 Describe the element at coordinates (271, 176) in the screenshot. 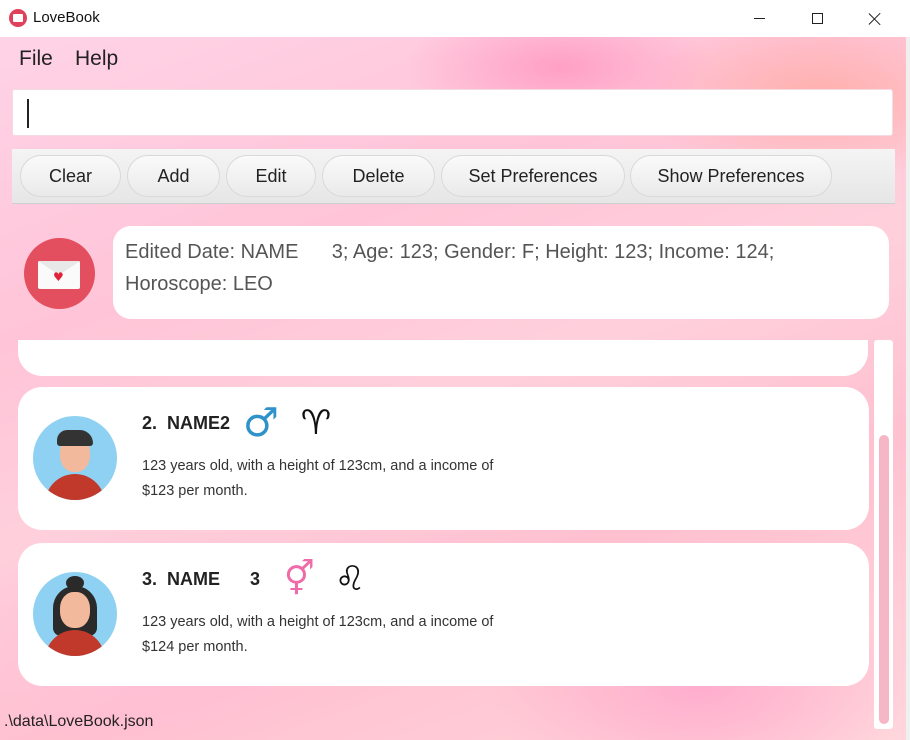

I see `edit-button: Edit` at that location.